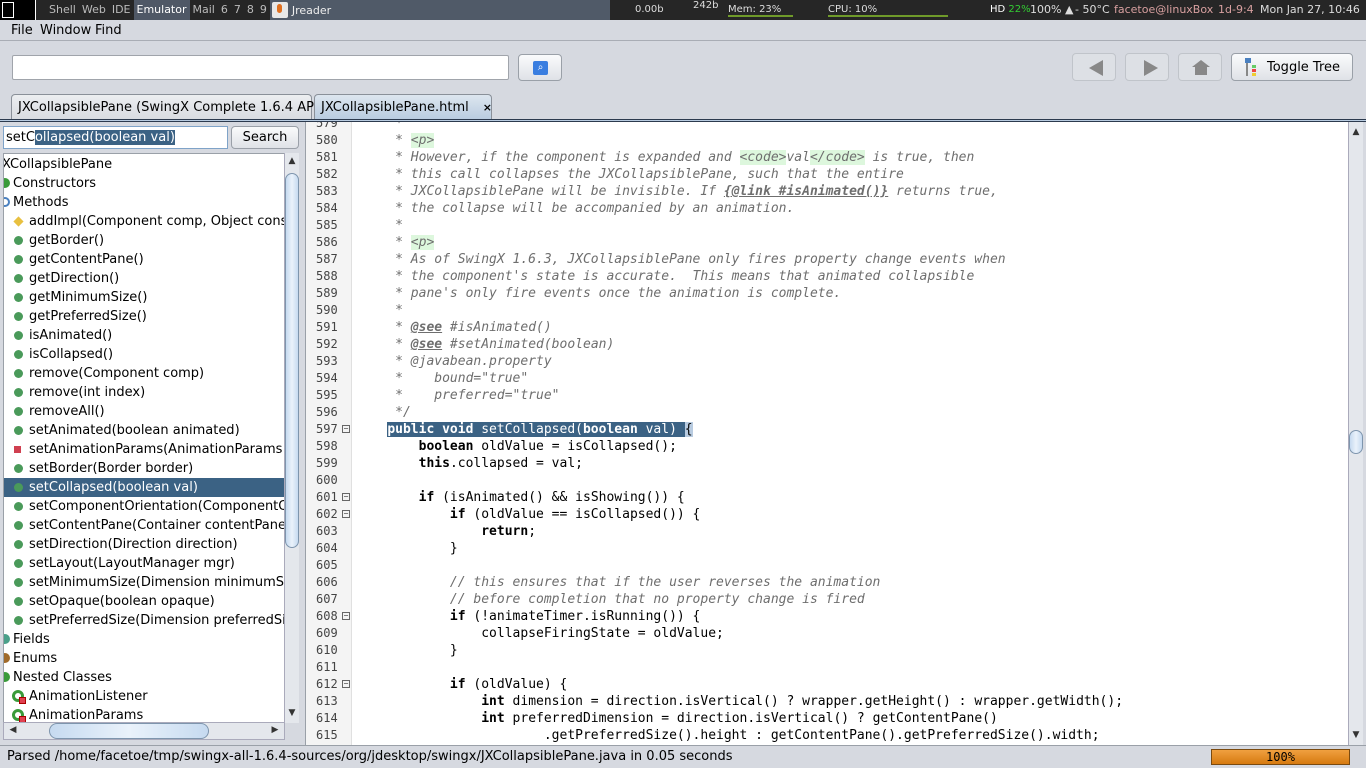 This screenshot has height=768, width=1366. Describe the element at coordinates (540, 67) in the screenshot. I see `go-search-button: ⌕` at that location.